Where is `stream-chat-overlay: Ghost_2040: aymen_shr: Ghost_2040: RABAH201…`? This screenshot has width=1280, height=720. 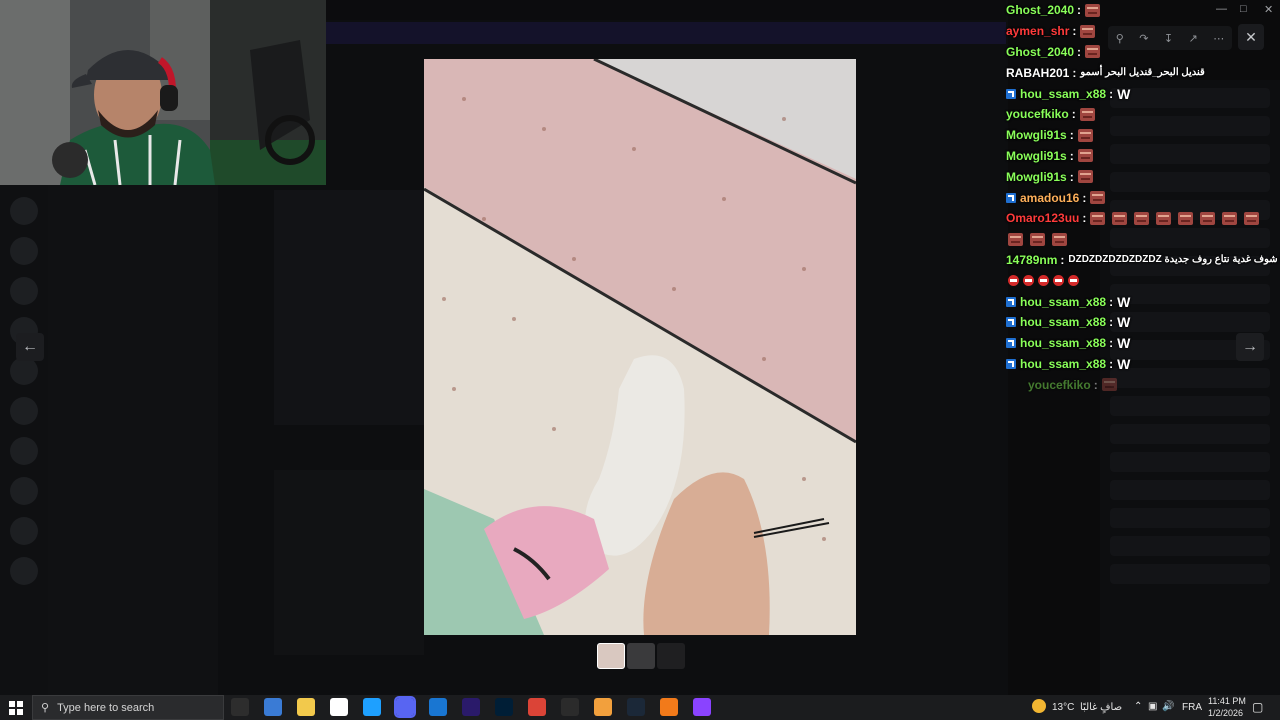 stream-chat-overlay: Ghost_2040: aymen_shr: Ghost_2040: RABAH201… is located at coordinates (1143, 197).